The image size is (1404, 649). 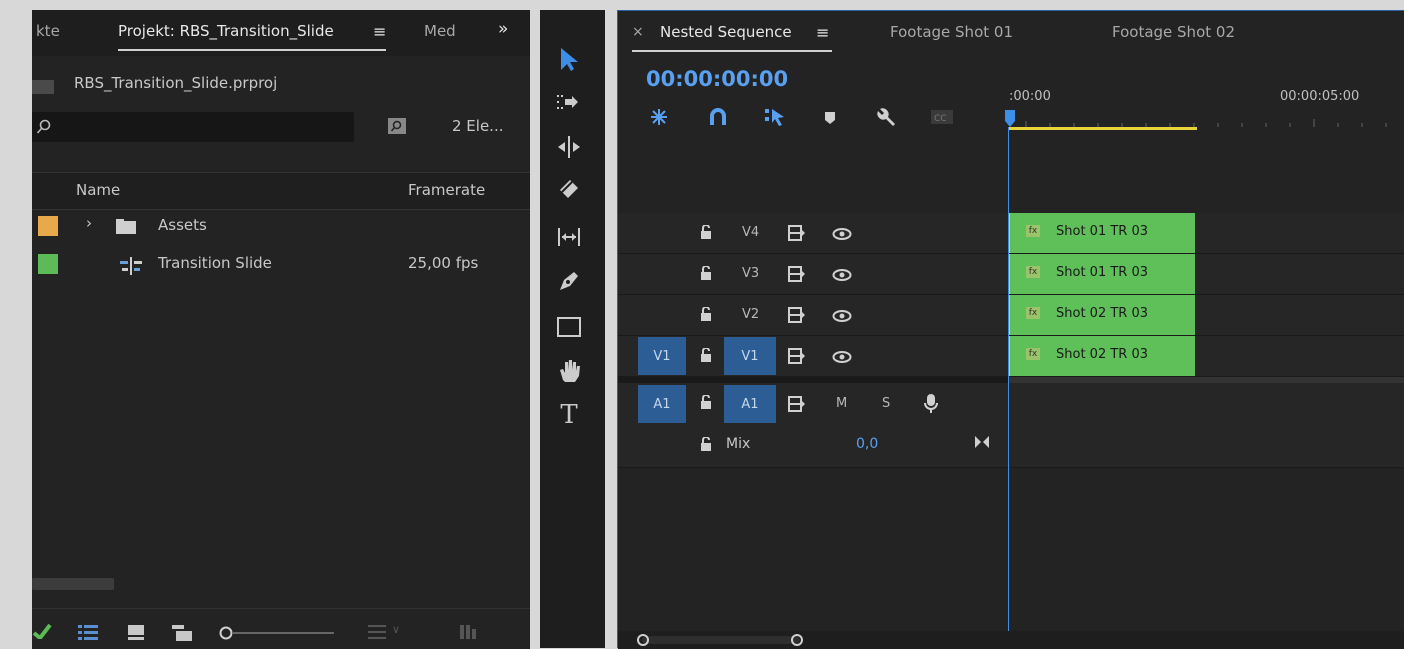 I want to click on folder-icon, so click(x=126, y=226).